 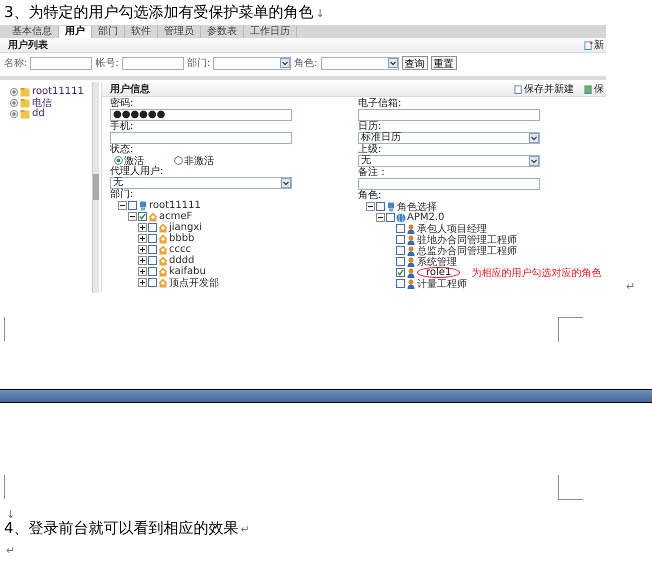 What do you see at coordinates (11, 514) in the screenshot?
I see `paragraph-mark: ↓` at bounding box center [11, 514].